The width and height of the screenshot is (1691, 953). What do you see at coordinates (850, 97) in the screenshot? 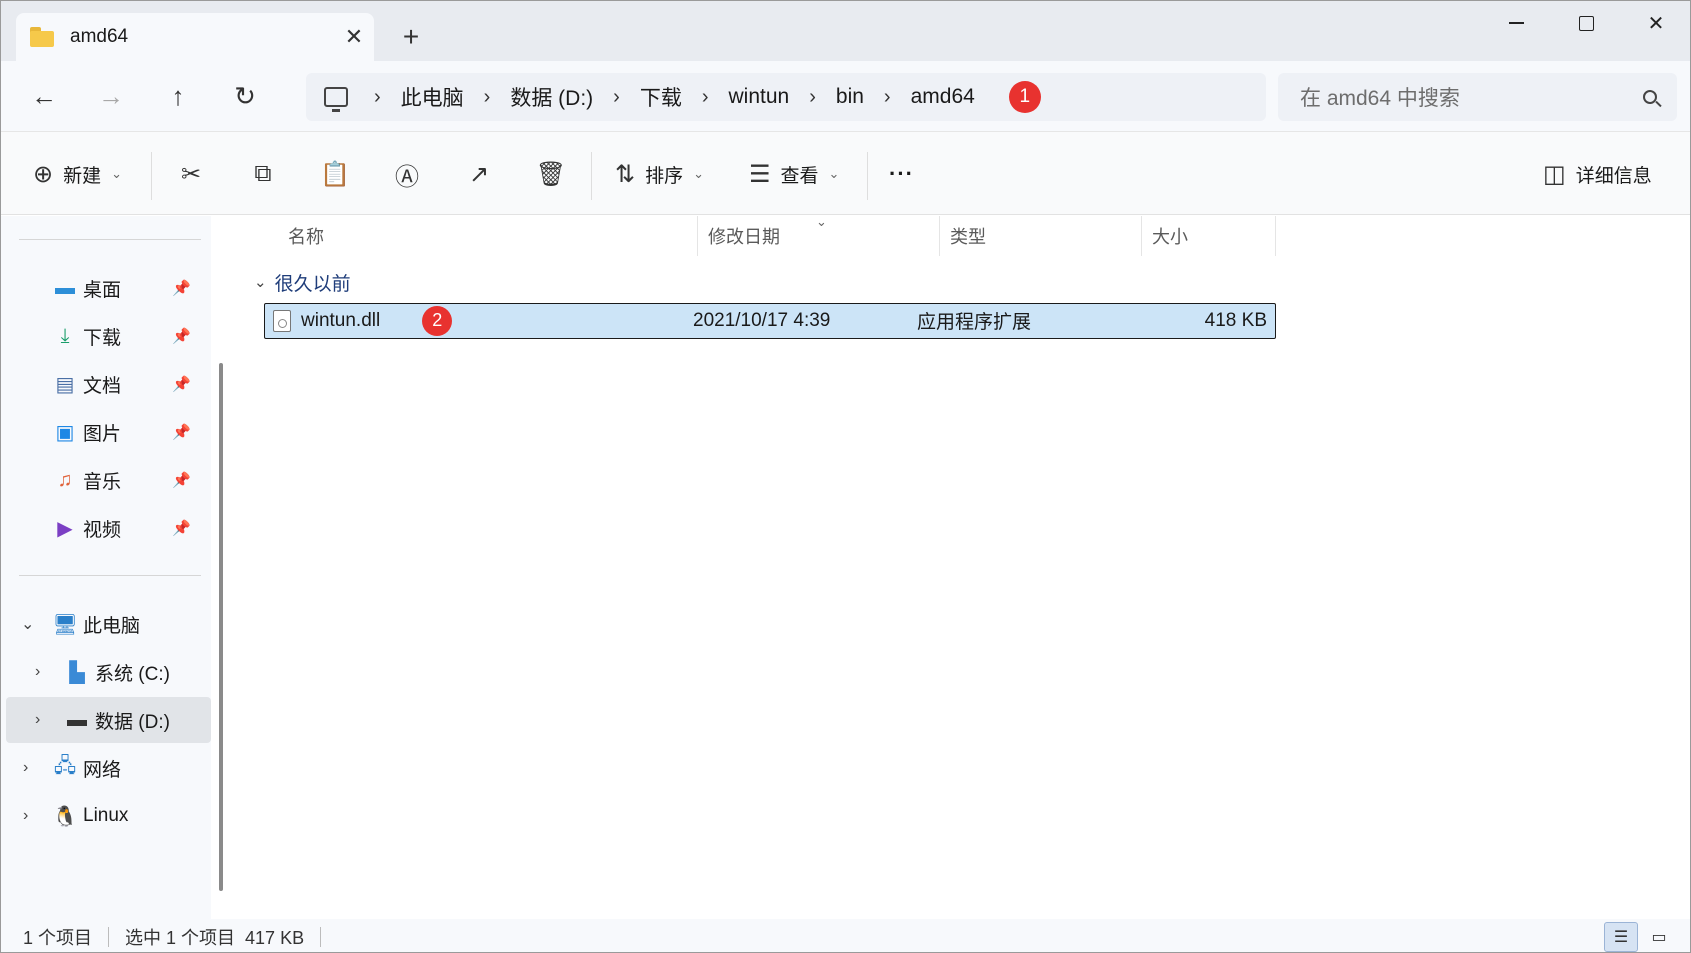
I see `breadcrumb-bin: bin` at bounding box center [850, 97].